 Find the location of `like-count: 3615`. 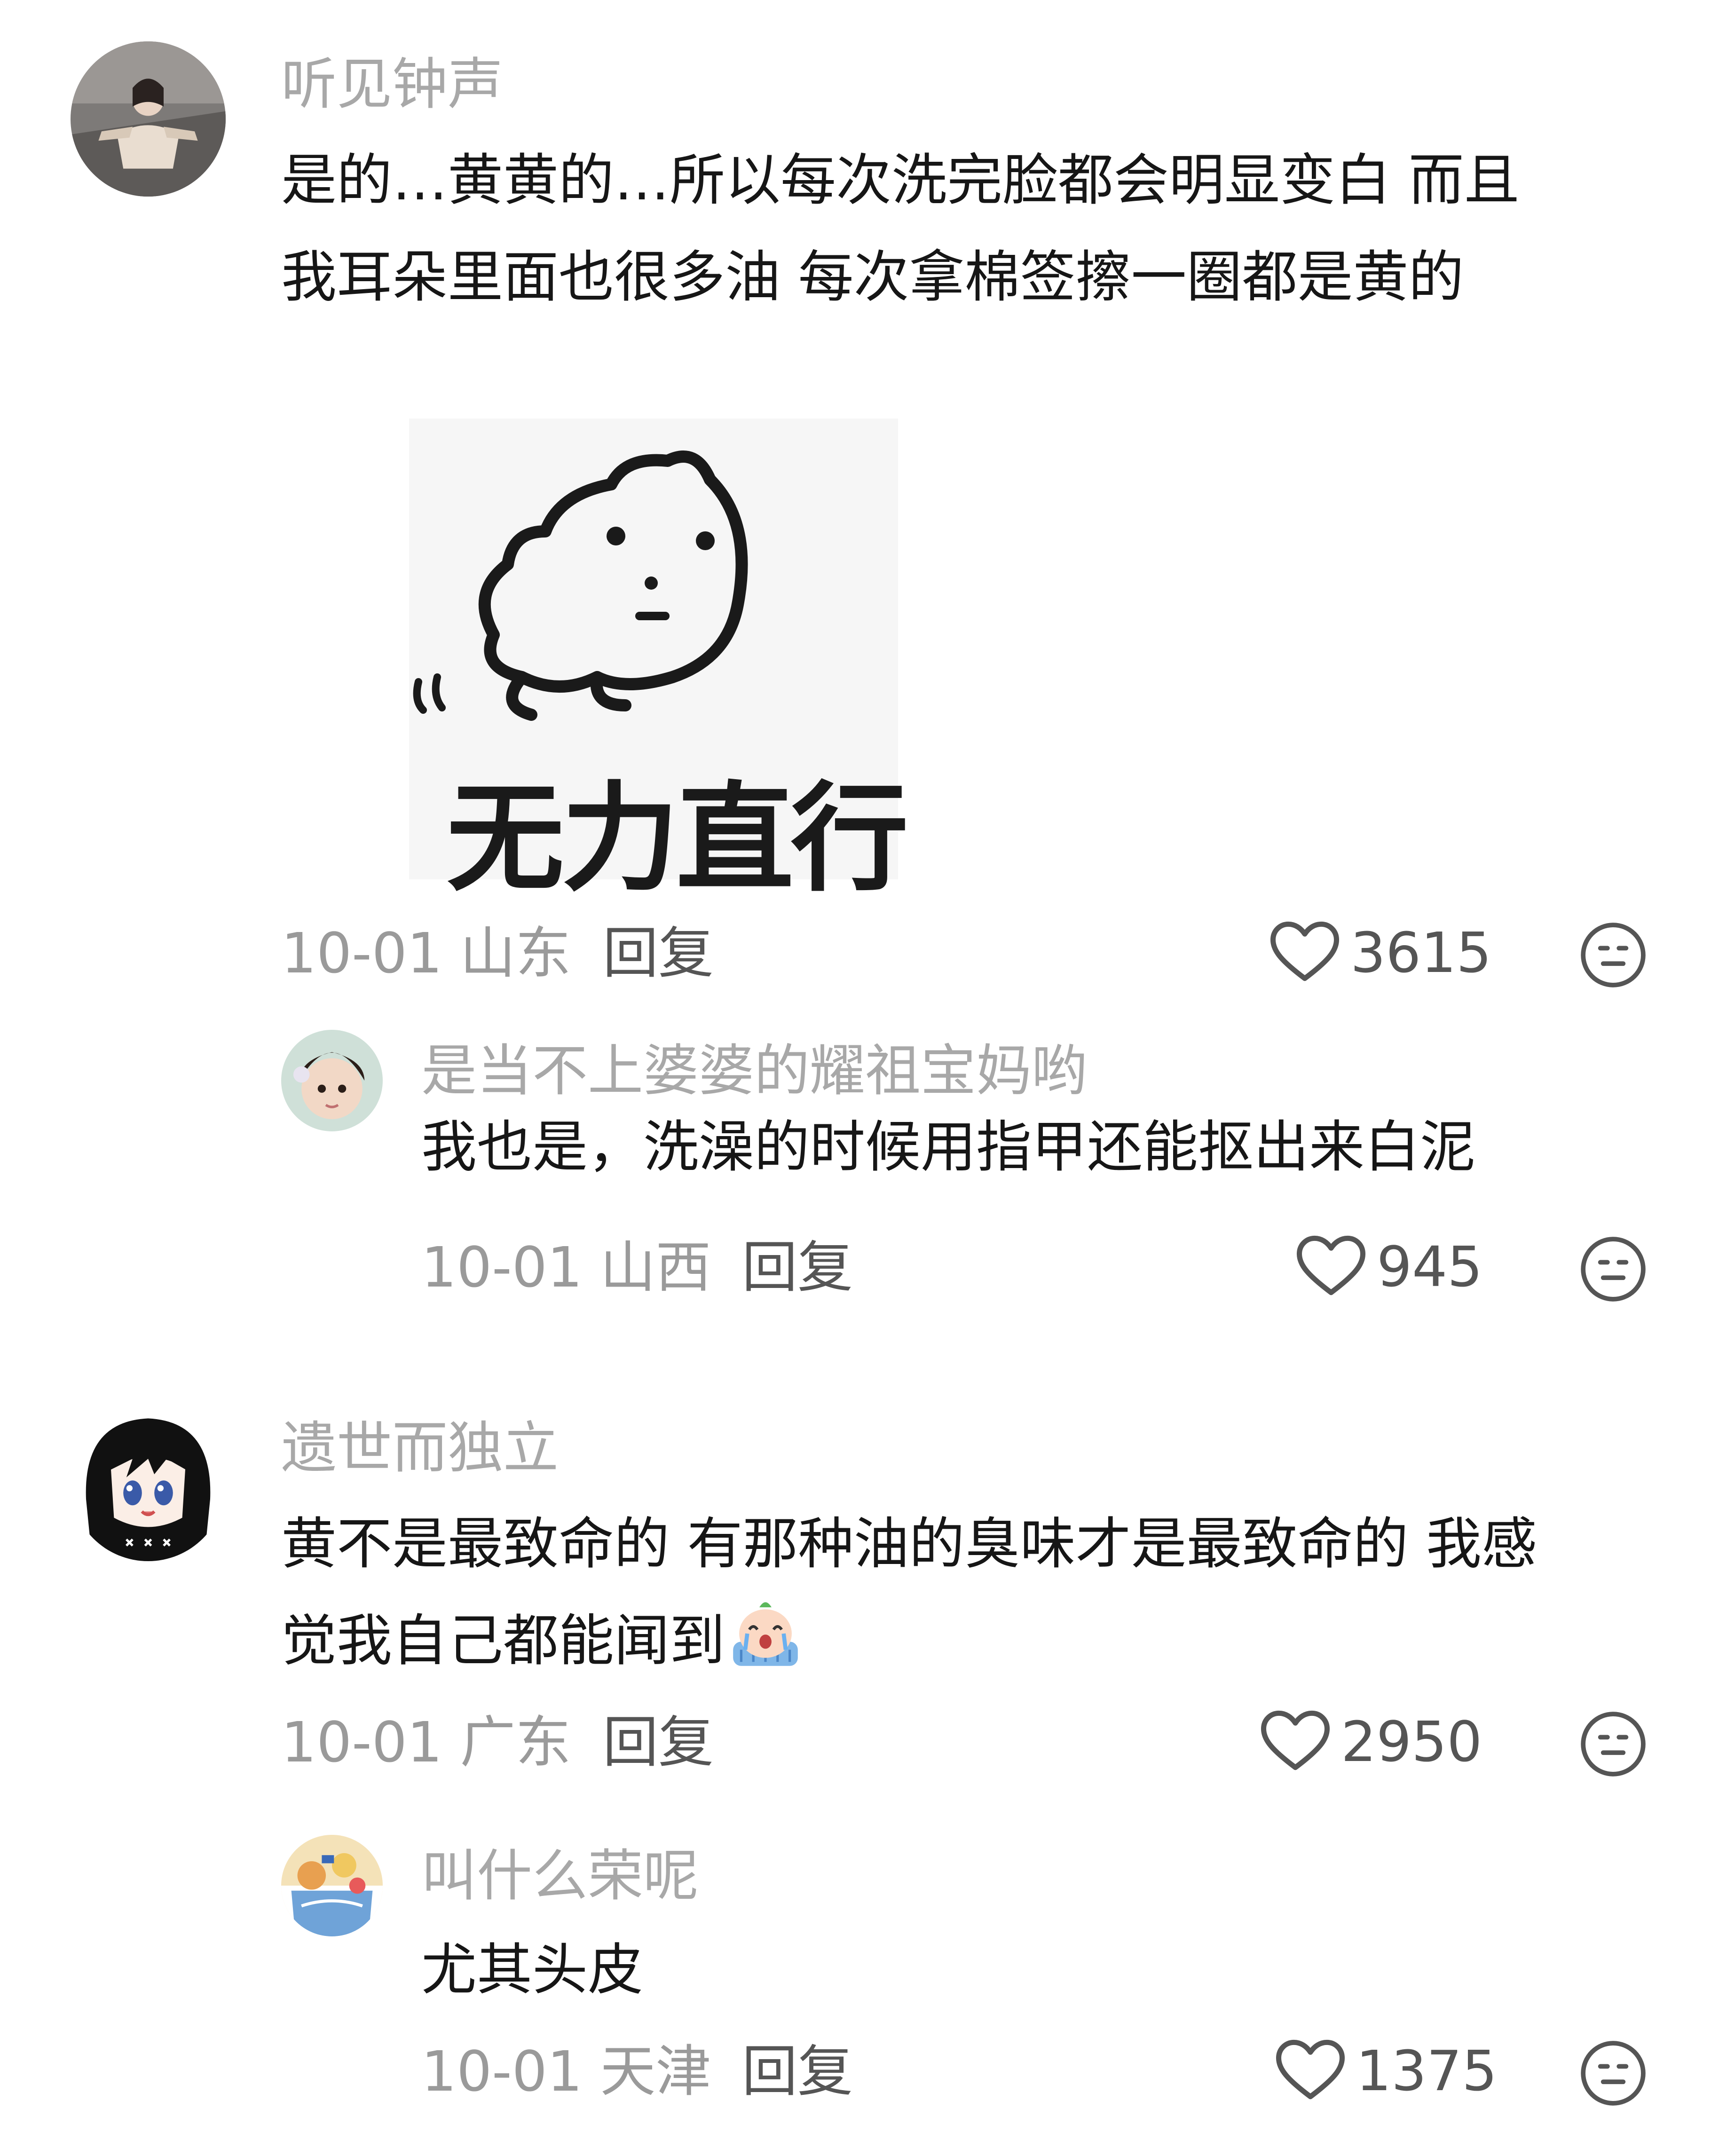

like-count: 3615 is located at coordinates (1421, 952).